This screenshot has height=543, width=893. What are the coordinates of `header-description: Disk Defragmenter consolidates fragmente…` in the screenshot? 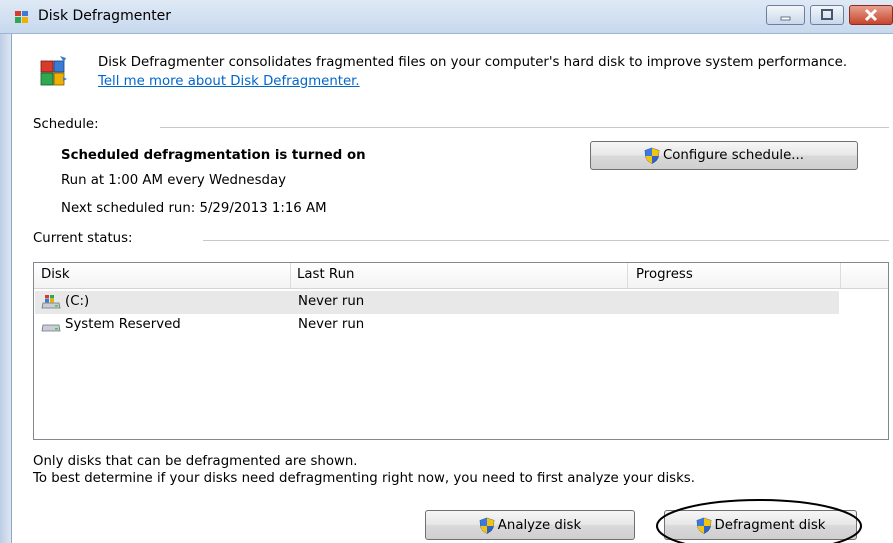 It's located at (478, 72).